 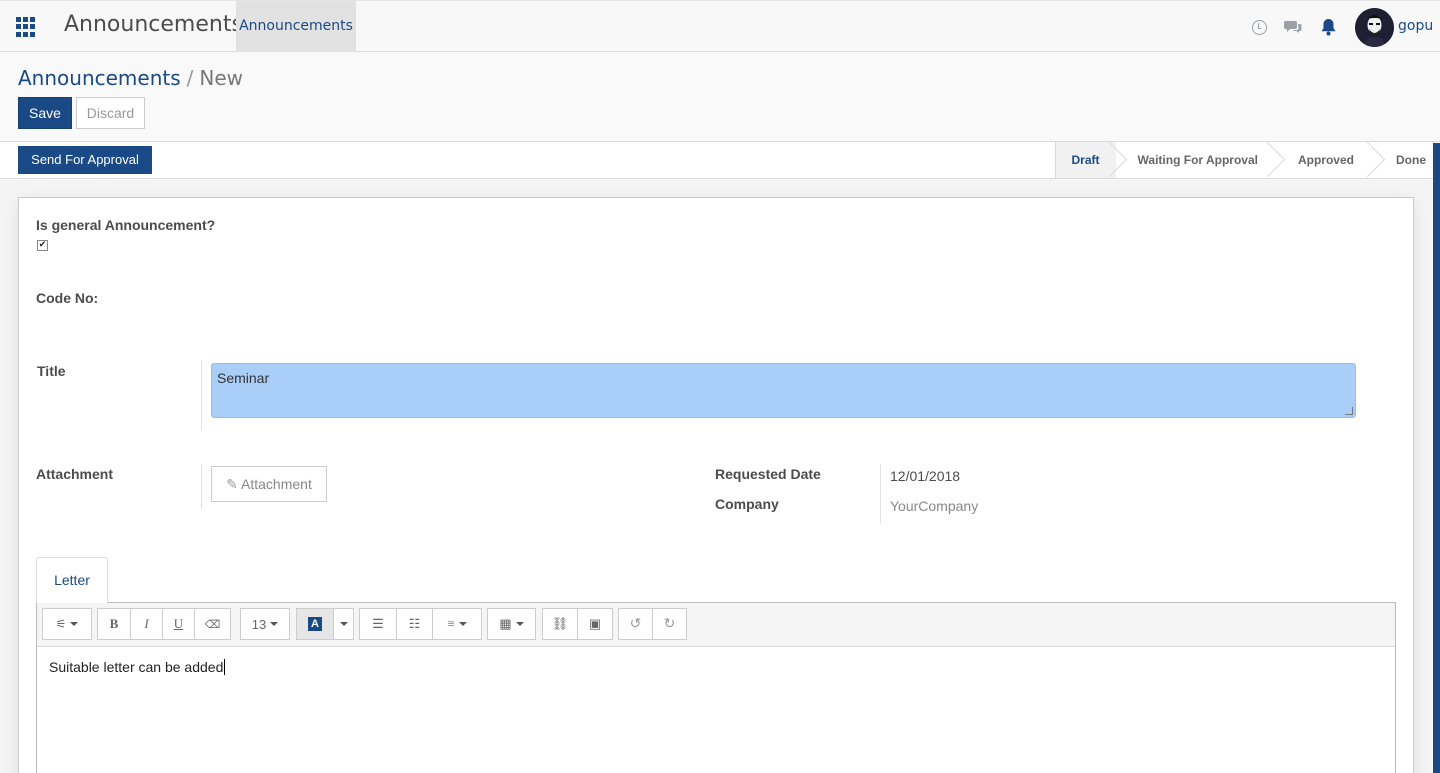 I want to click on vertical-scrollbar, so click(x=1436, y=458).